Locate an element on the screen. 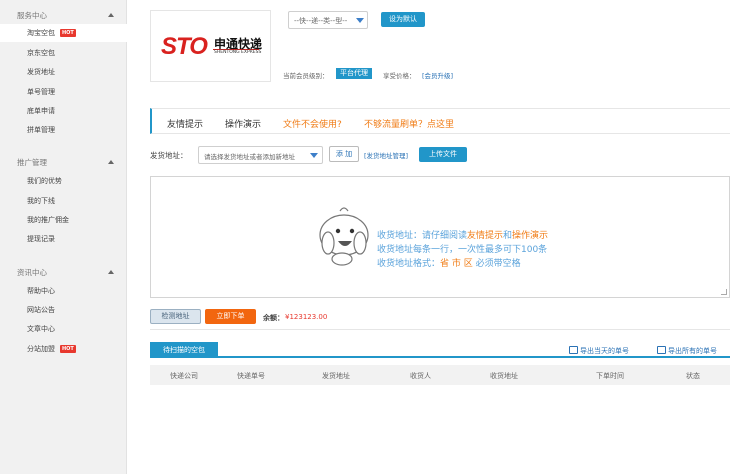  place-order-button: 立即下单 is located at coordinates (230, 316).